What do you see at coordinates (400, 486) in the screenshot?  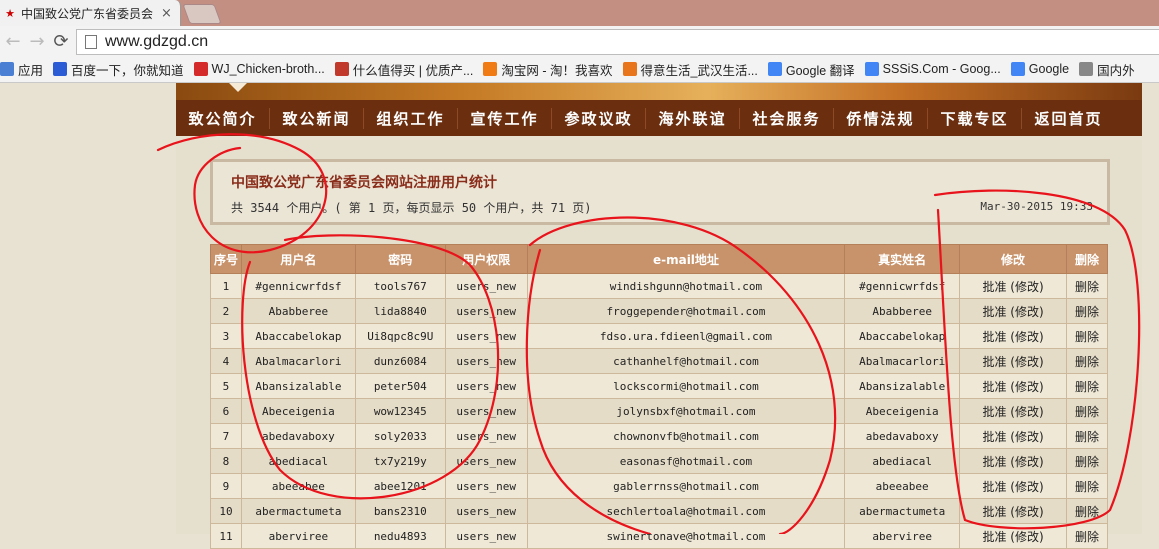 I see `cell-password: abee1201` at bounding box center [400, 486].